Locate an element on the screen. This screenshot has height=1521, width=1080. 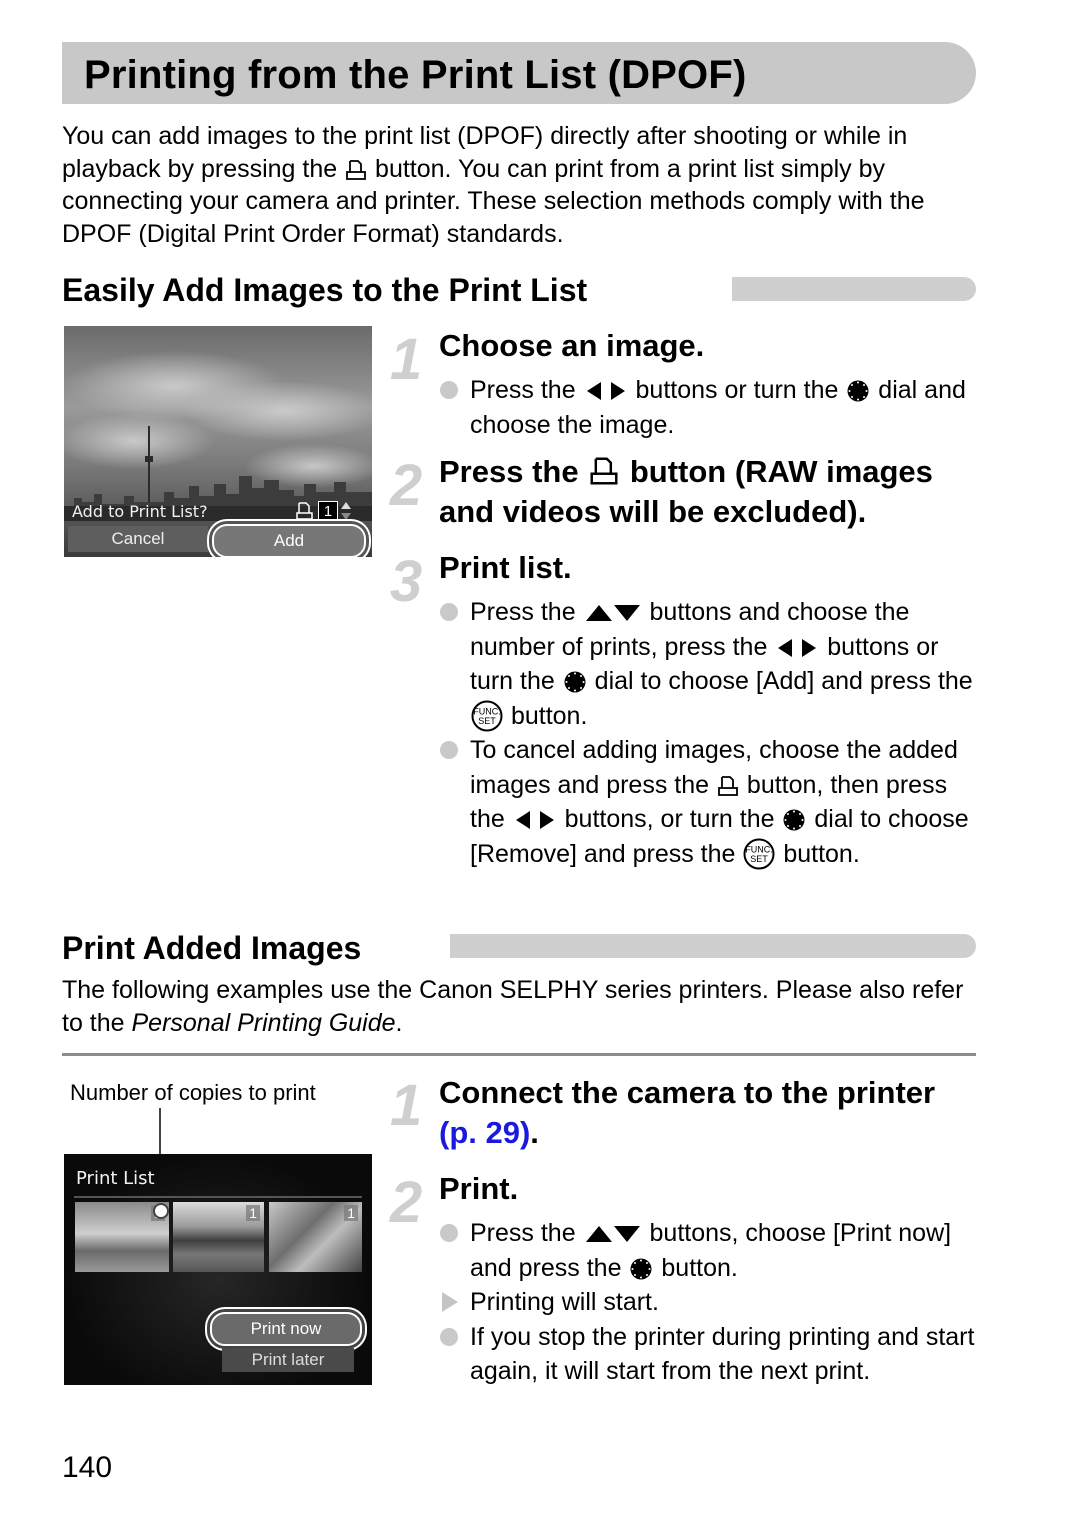
add-button: Add is located at coordinates (289, 540).